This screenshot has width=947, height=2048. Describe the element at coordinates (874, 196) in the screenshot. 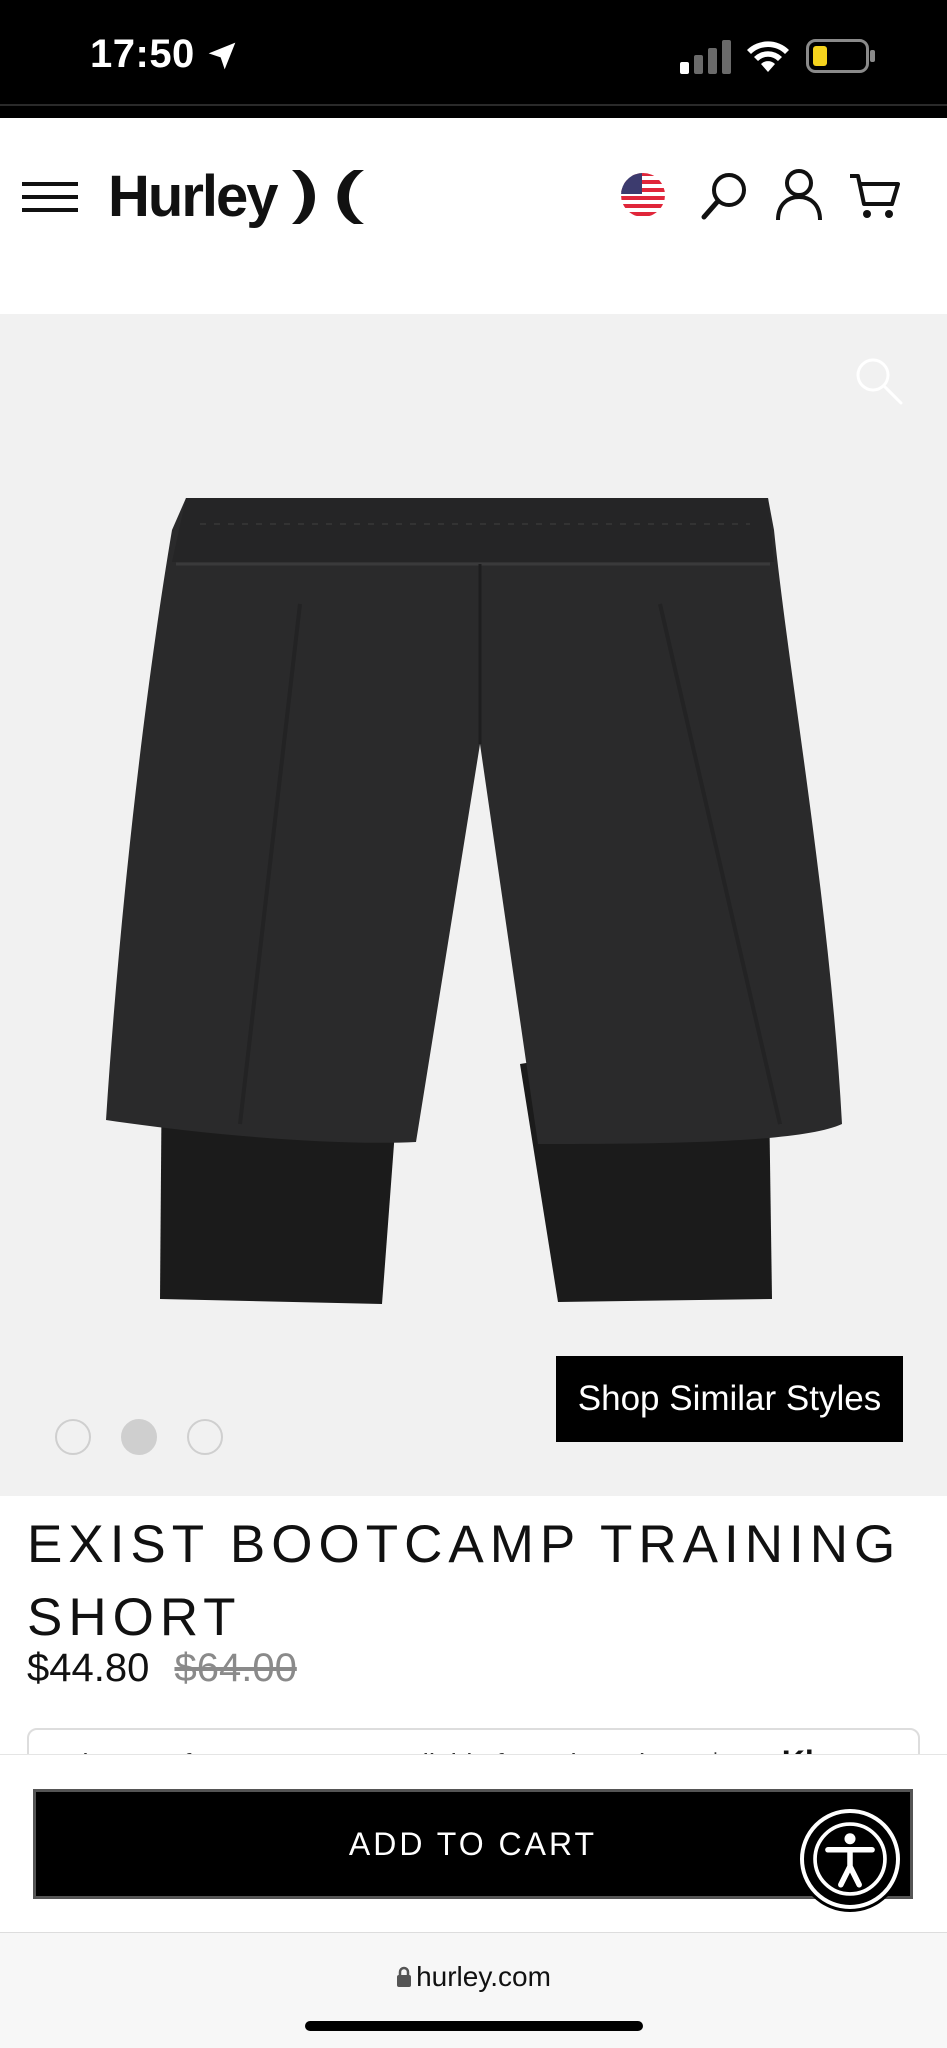

I see `cart-icon` at that location.